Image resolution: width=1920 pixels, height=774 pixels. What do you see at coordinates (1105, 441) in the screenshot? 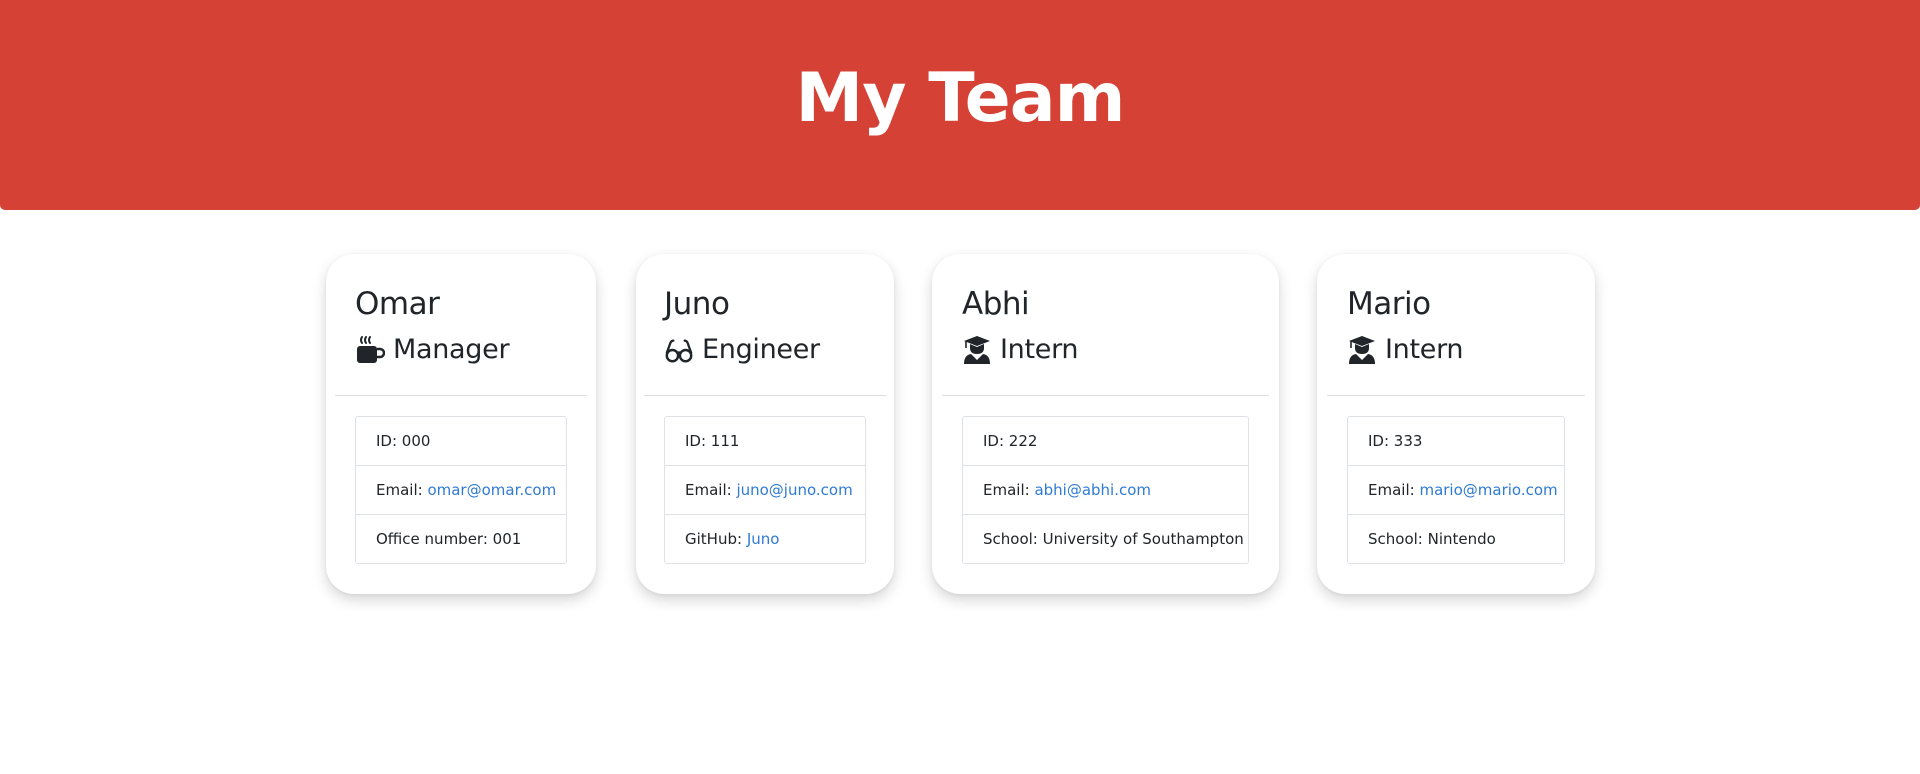
I see `member-id: ID: 222` at bounding box center [1105, 441].